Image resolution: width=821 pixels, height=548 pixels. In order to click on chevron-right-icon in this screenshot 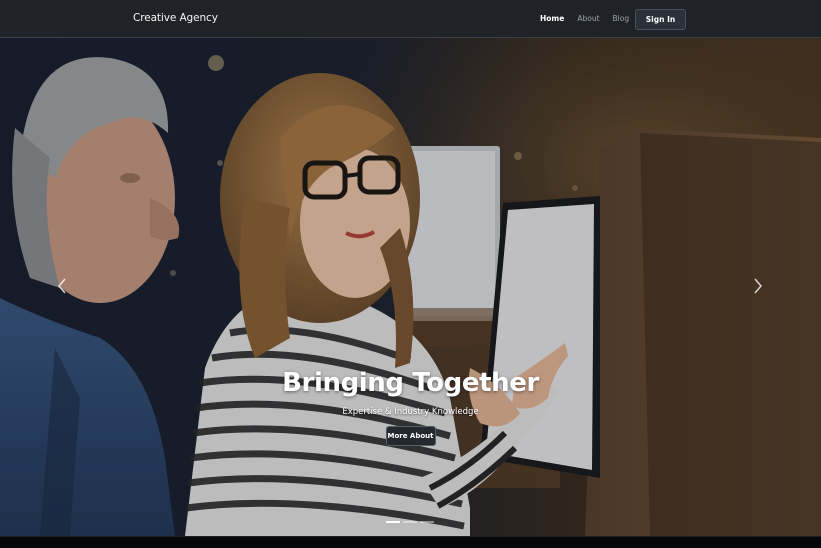, I will do `click(758, 286)`.